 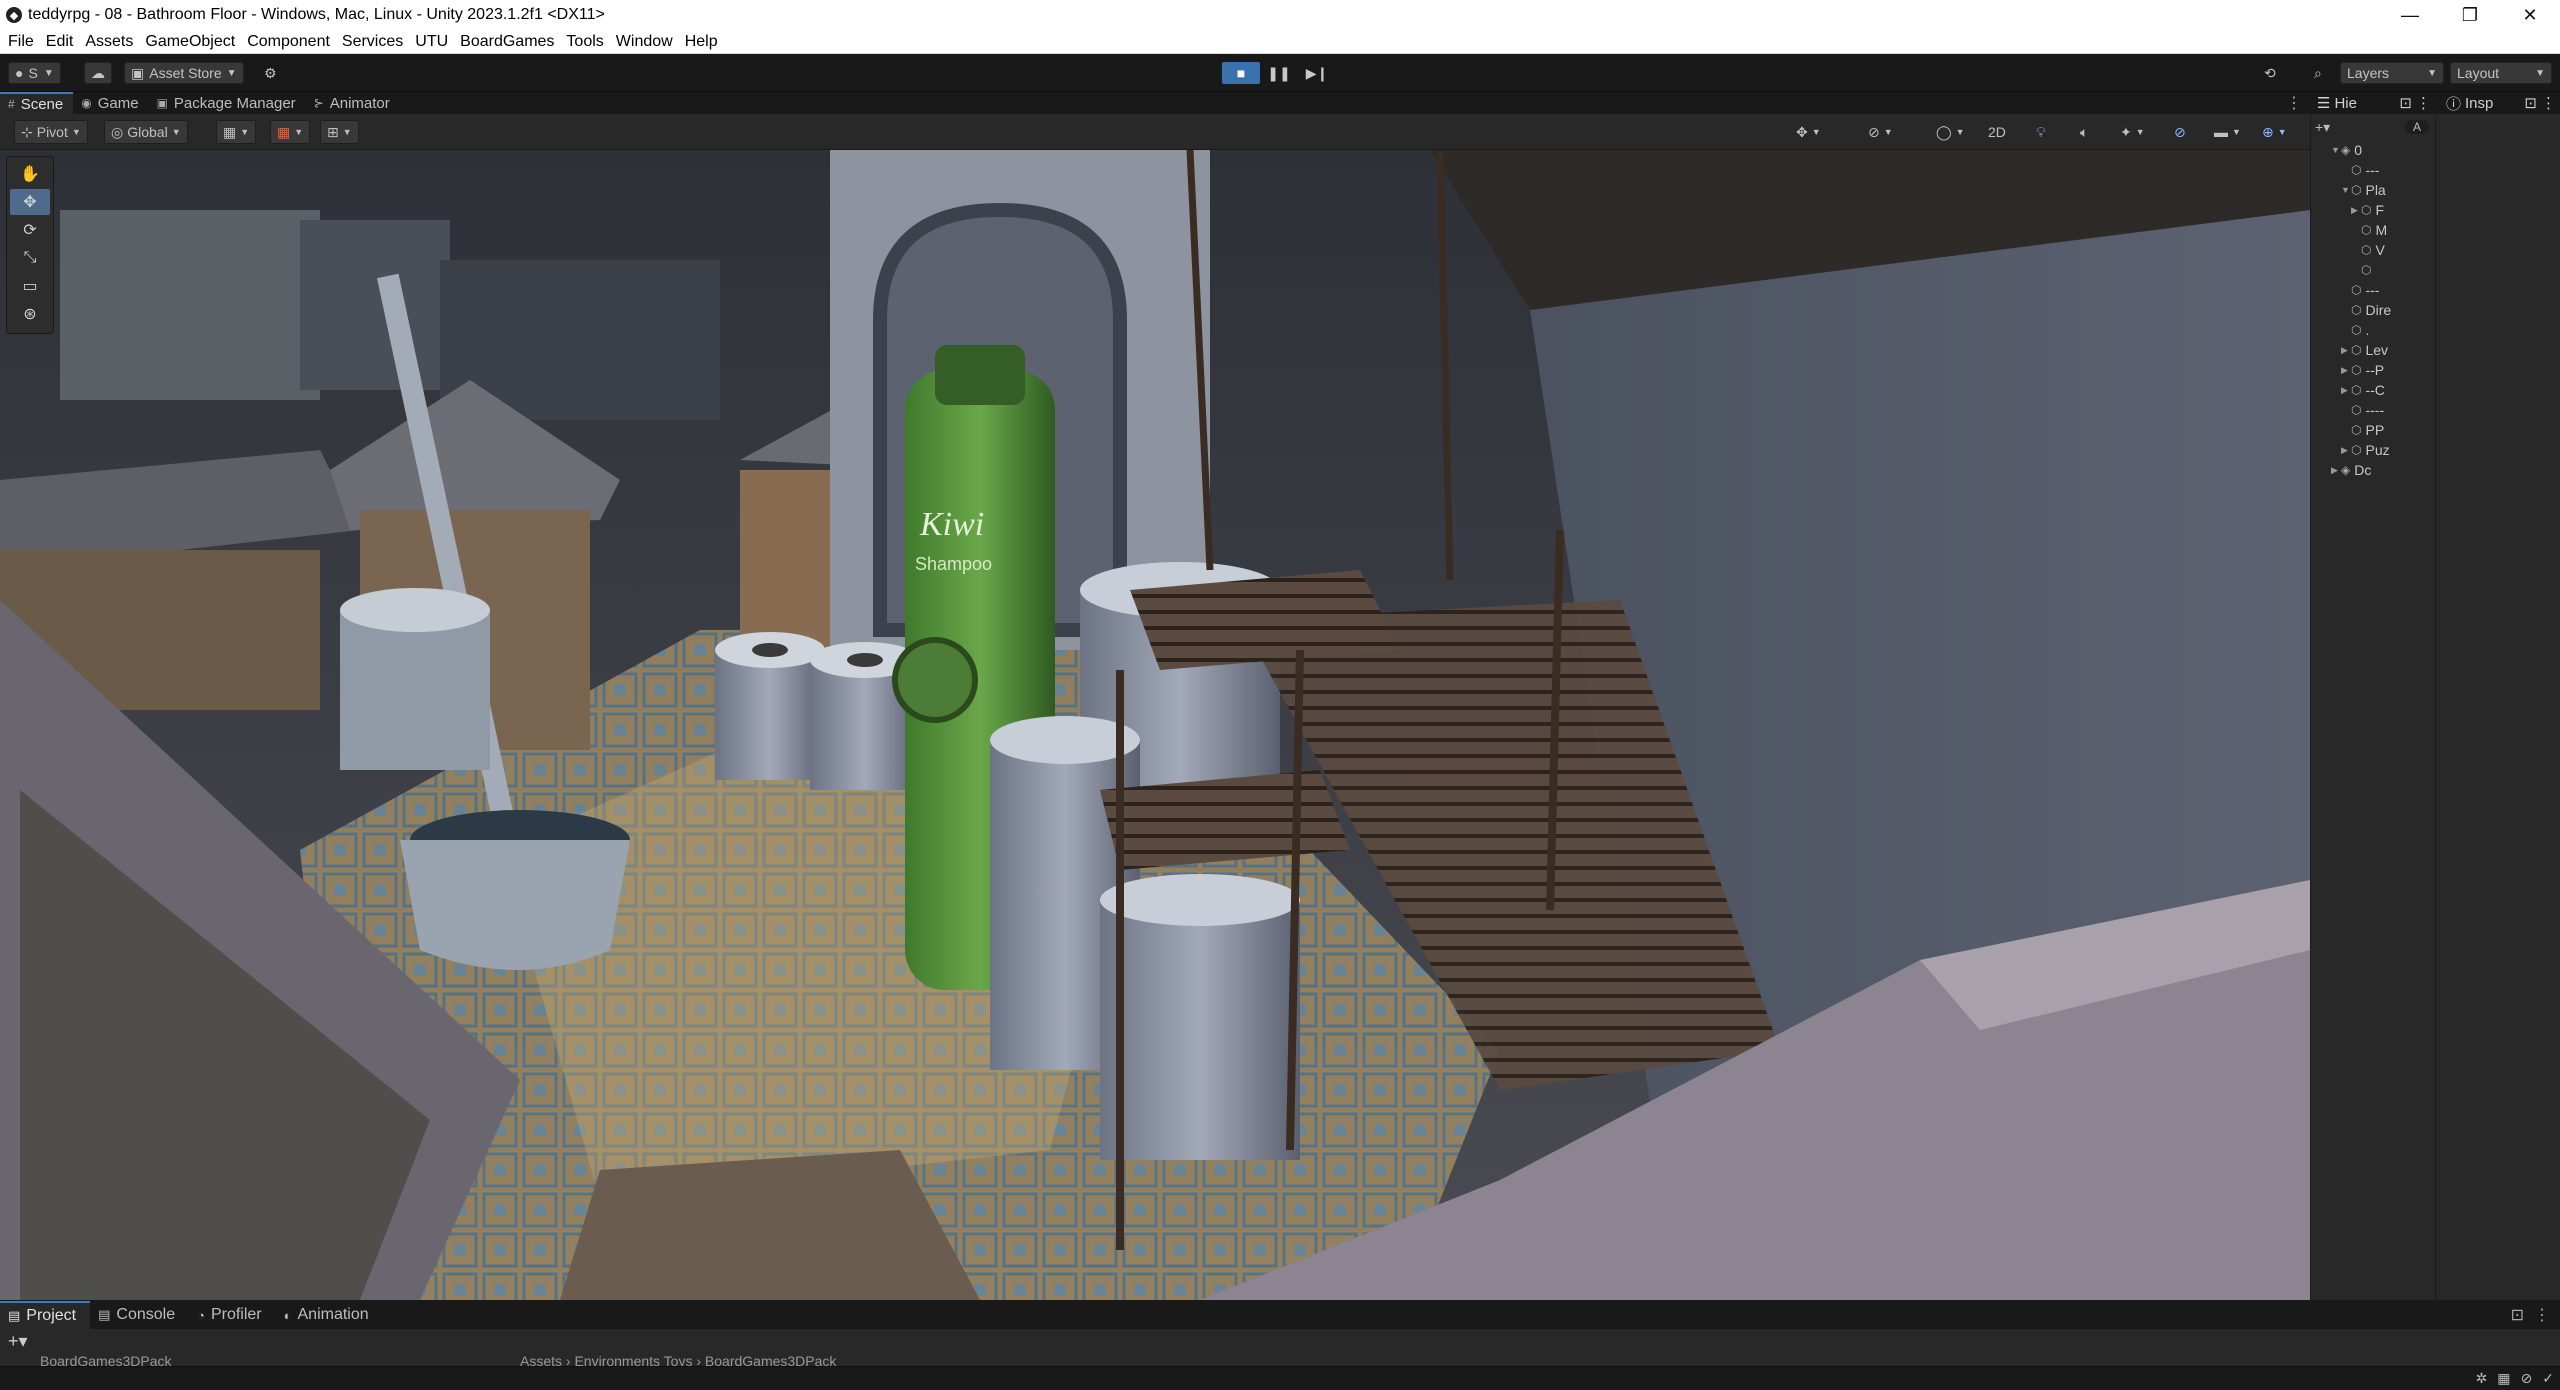 I want to click on maximize-button: ❐, so click(x=2470, y=15).